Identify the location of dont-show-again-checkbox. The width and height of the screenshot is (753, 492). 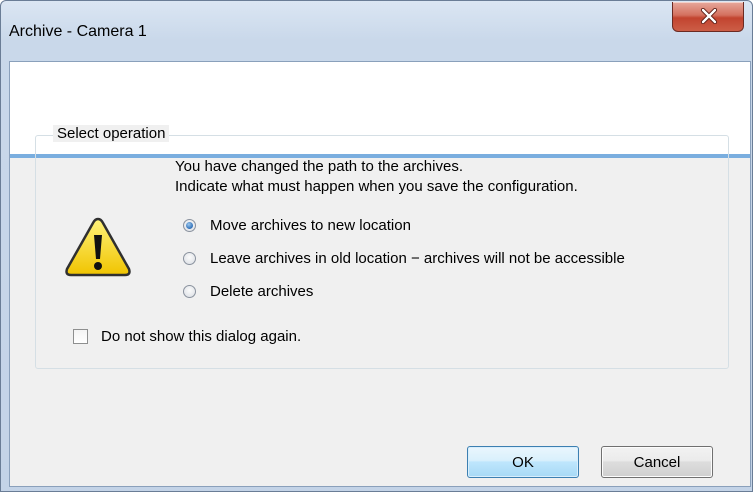
(80, 336).